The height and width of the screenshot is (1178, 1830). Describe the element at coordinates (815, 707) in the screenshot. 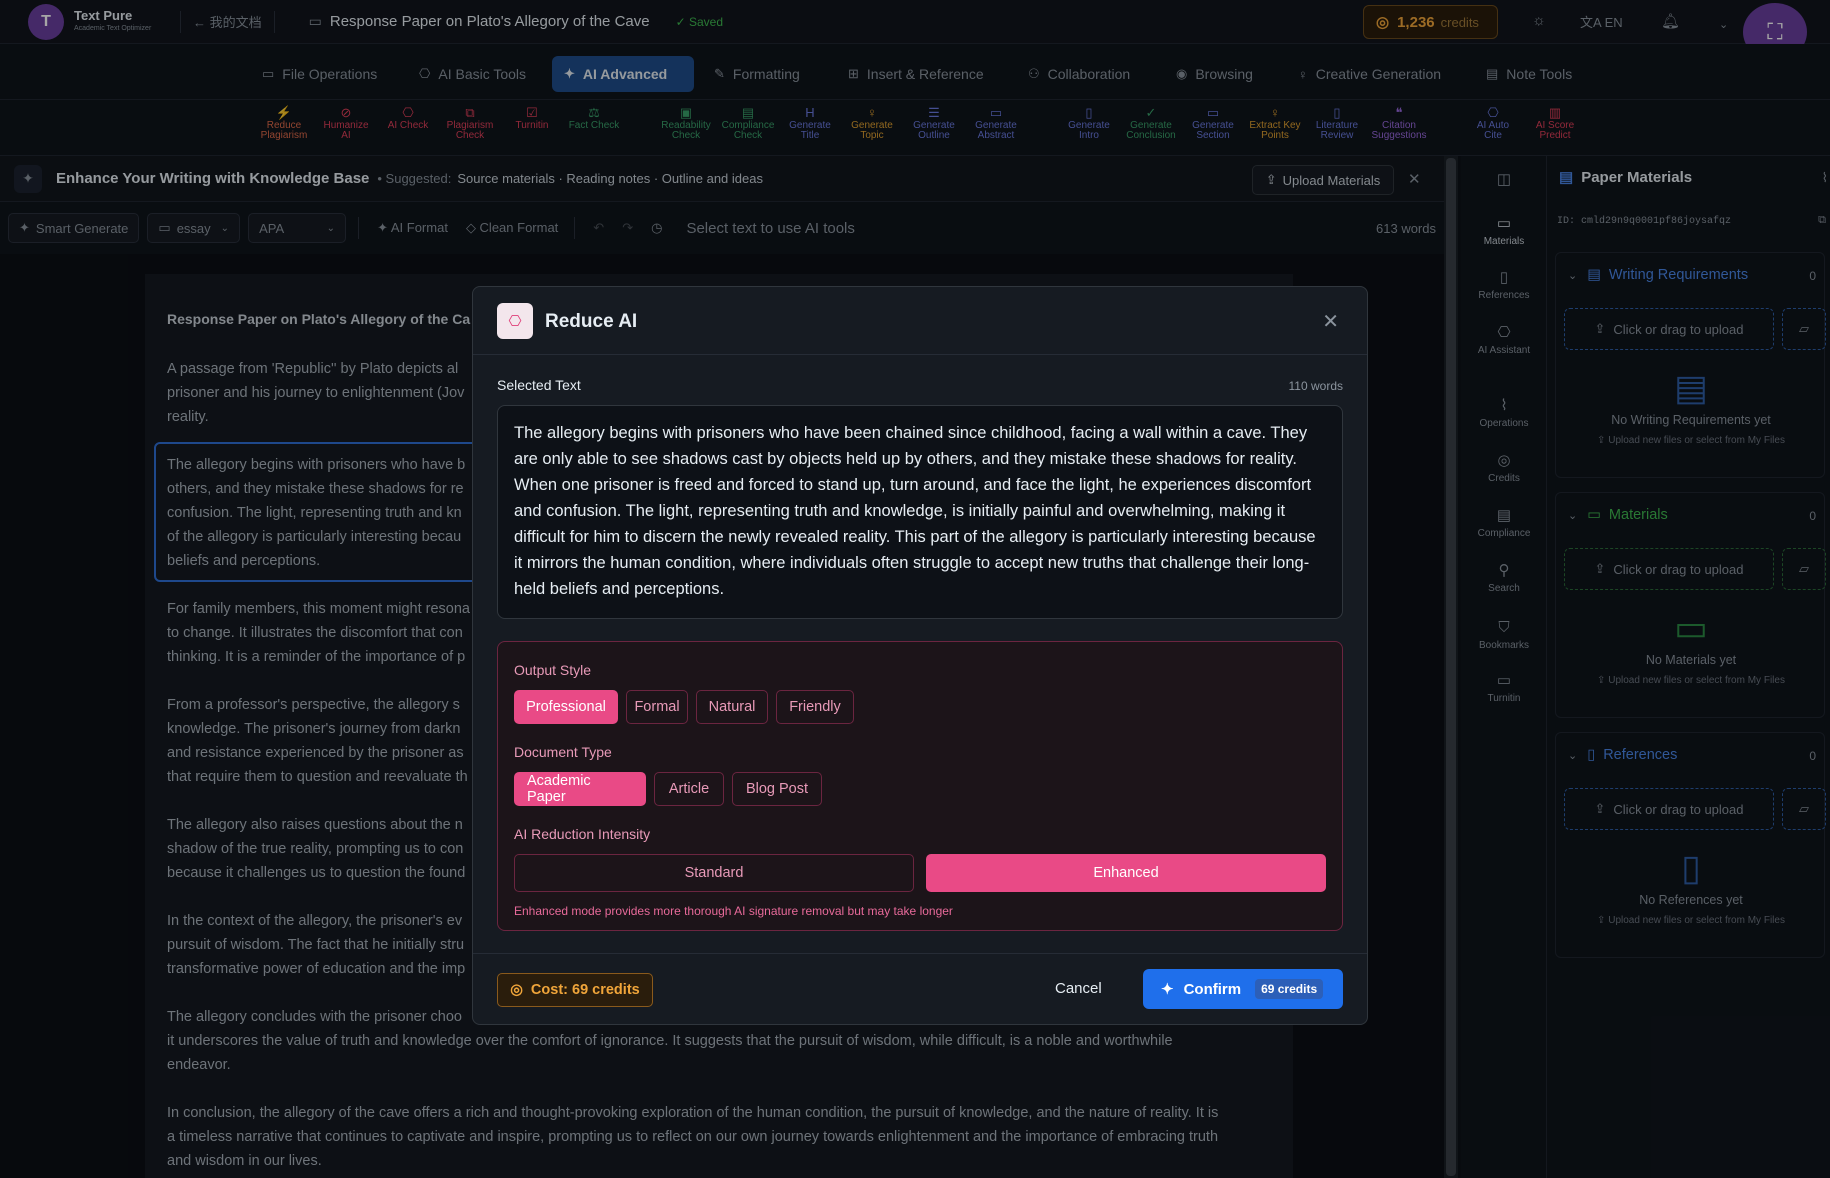

I see `style-friendly: Friendly` at that location.